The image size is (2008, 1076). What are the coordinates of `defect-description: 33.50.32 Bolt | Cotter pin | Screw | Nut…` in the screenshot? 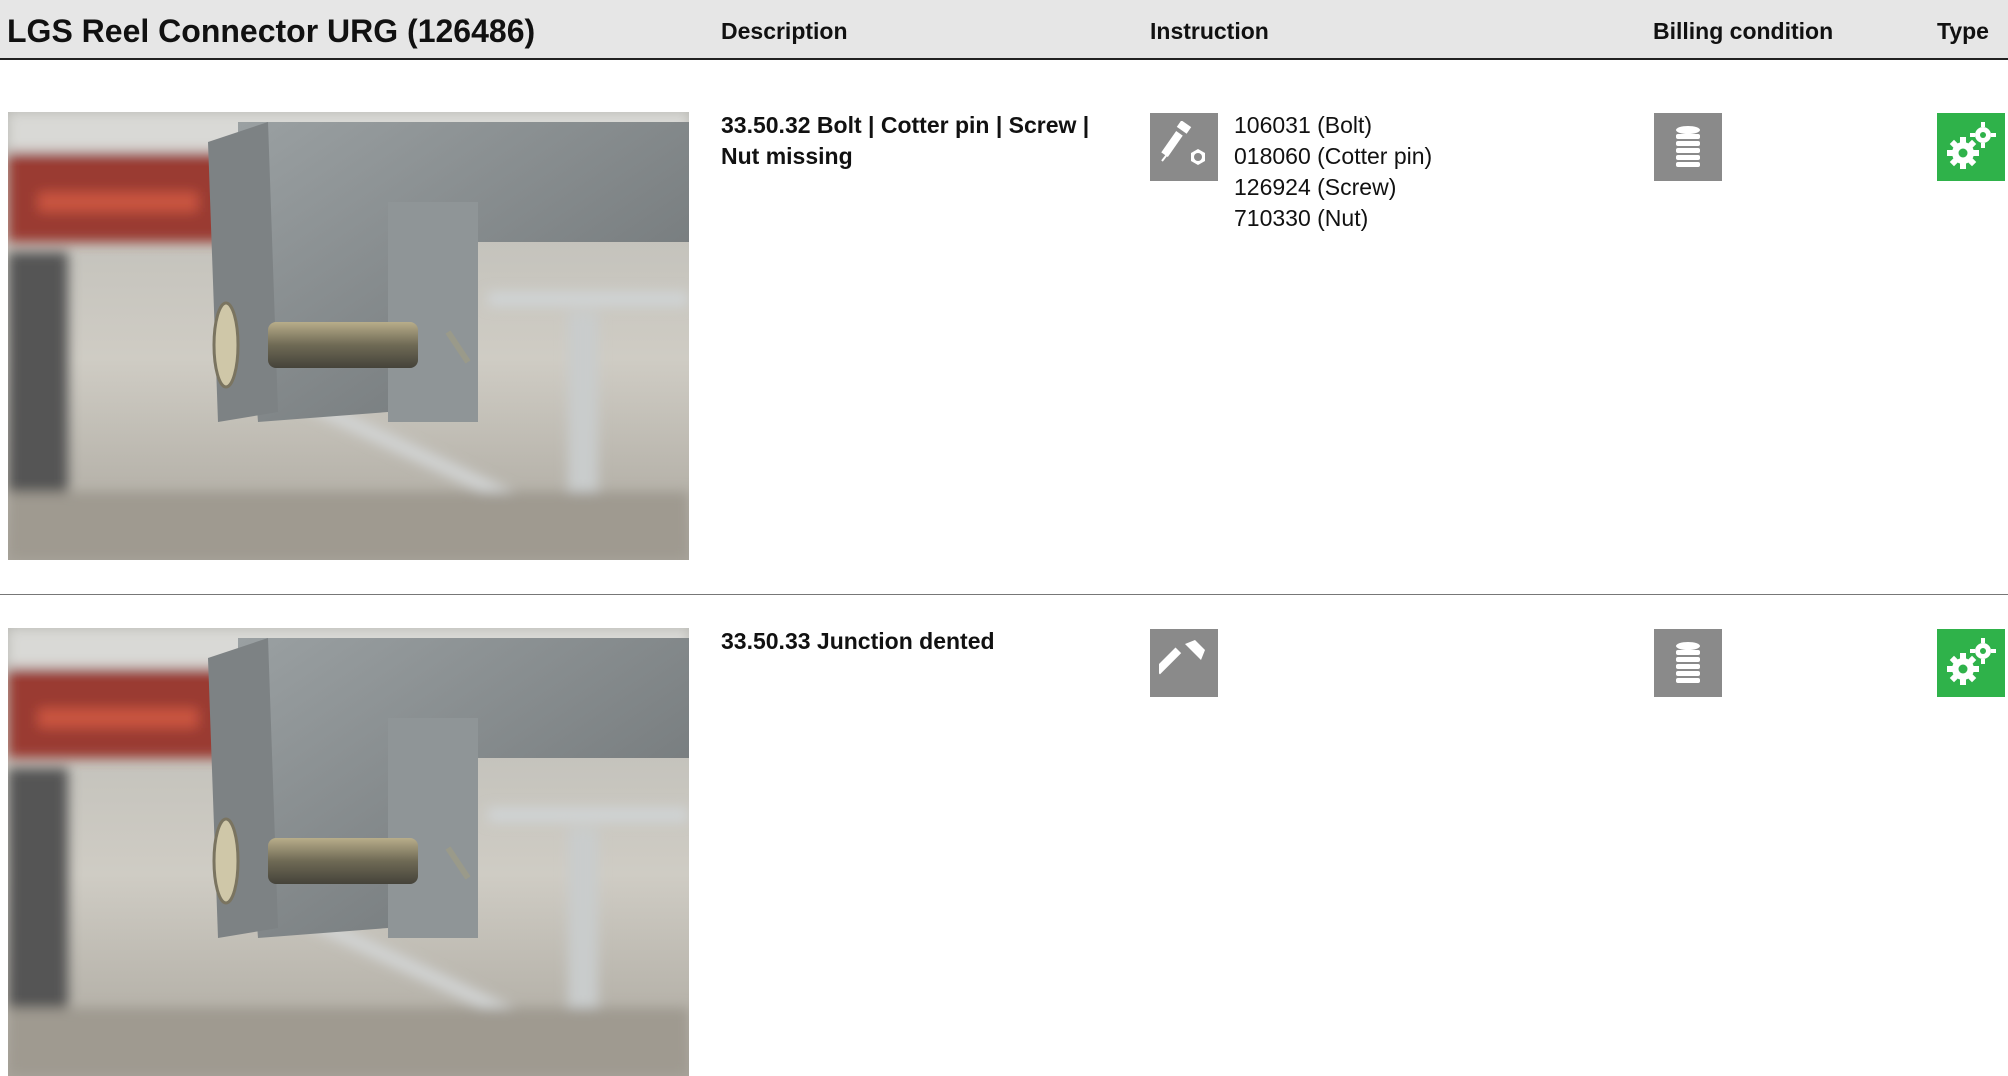 It's located at (905, 140).